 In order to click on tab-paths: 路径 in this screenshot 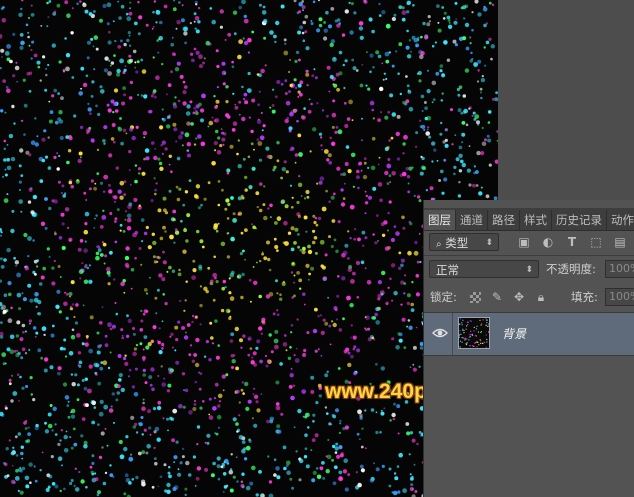, I will do `click(504, 220)`.